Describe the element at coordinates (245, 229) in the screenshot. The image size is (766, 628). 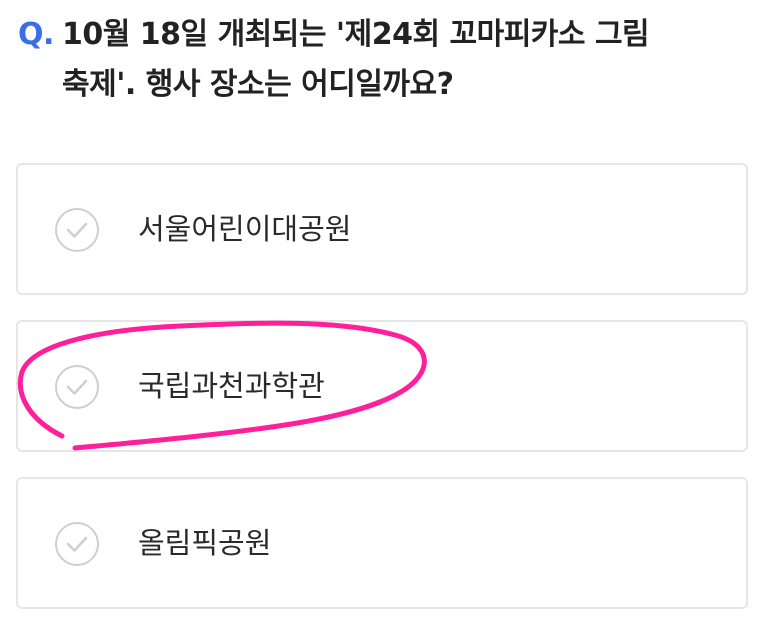
I see `answer-option-label: 서울어린이대공원` at that location.